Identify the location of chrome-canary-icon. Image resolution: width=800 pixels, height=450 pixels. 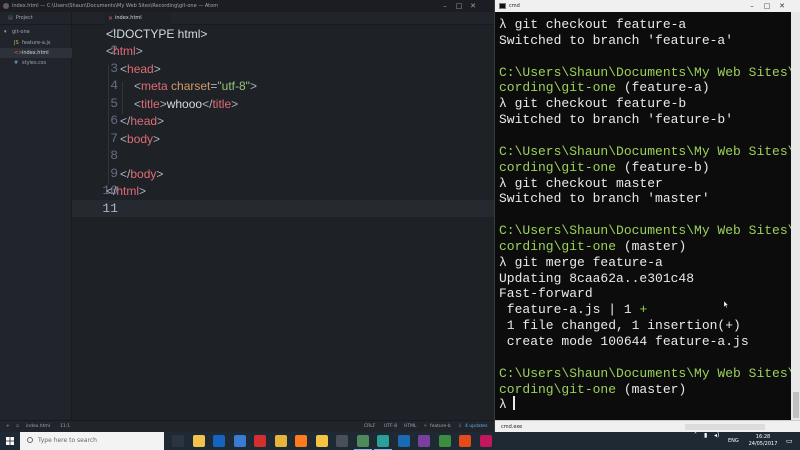
(321, 441).